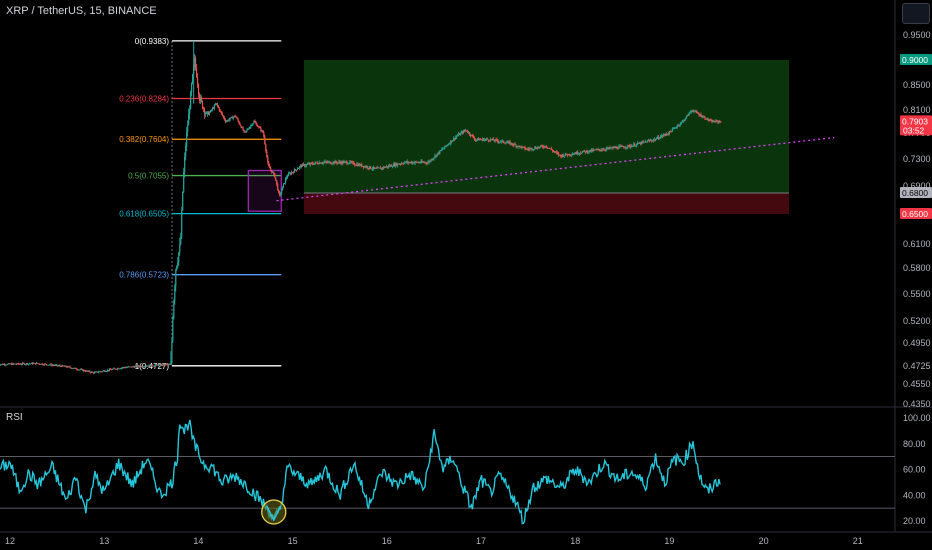  Describe the element at coordinates (81, 11) in the screenshot. I see `symbol-title: XRP / TetherUS, 15, BINANCE` at that location.